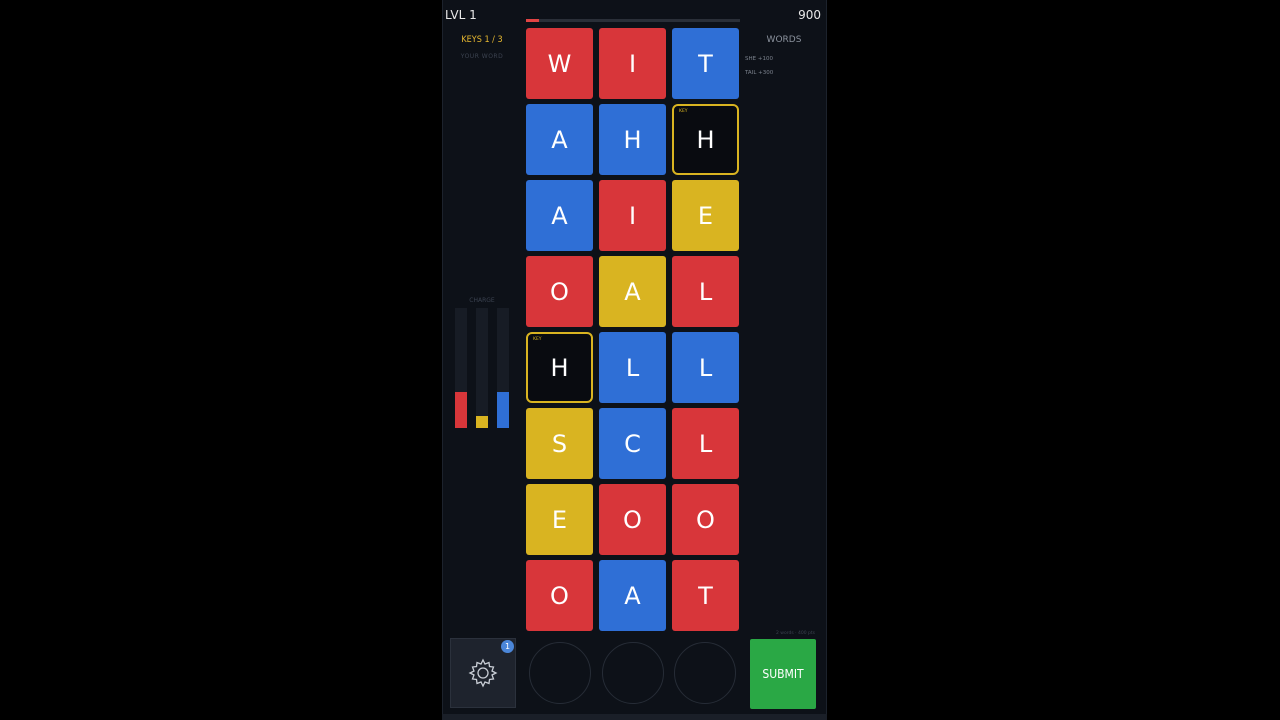 The image size is (1280, 720). I want to click on footer-info: 2 words · 400 pts, so click(795, 633).